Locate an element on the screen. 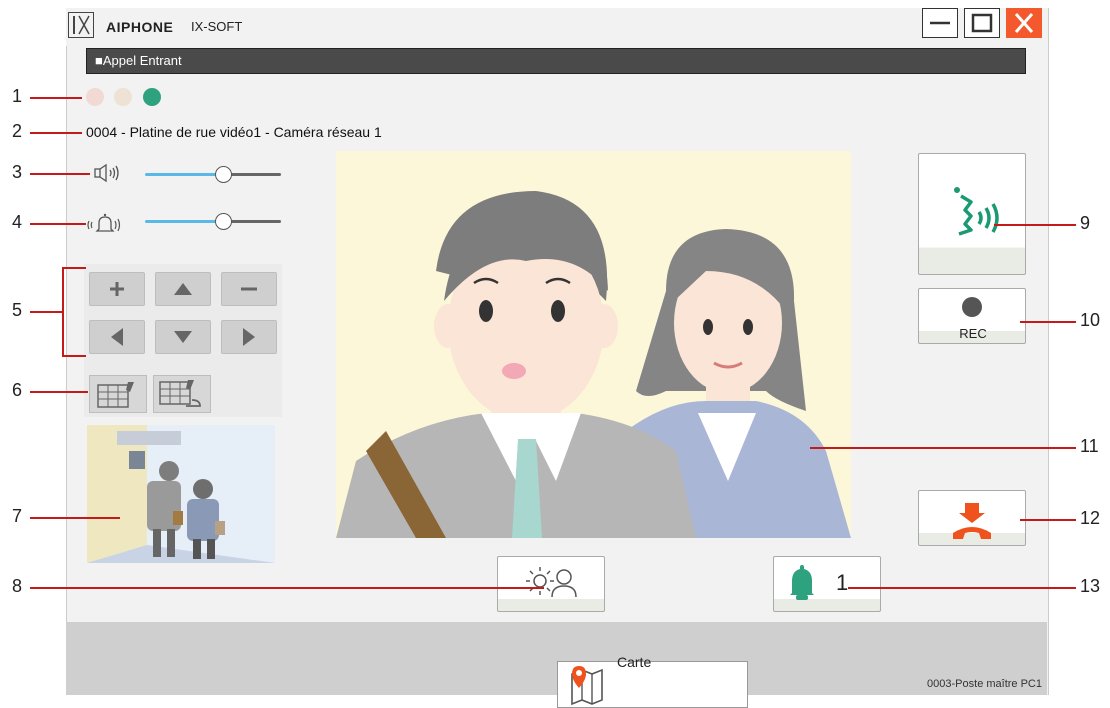  pan-up-button is located at coordinates (183, 289).